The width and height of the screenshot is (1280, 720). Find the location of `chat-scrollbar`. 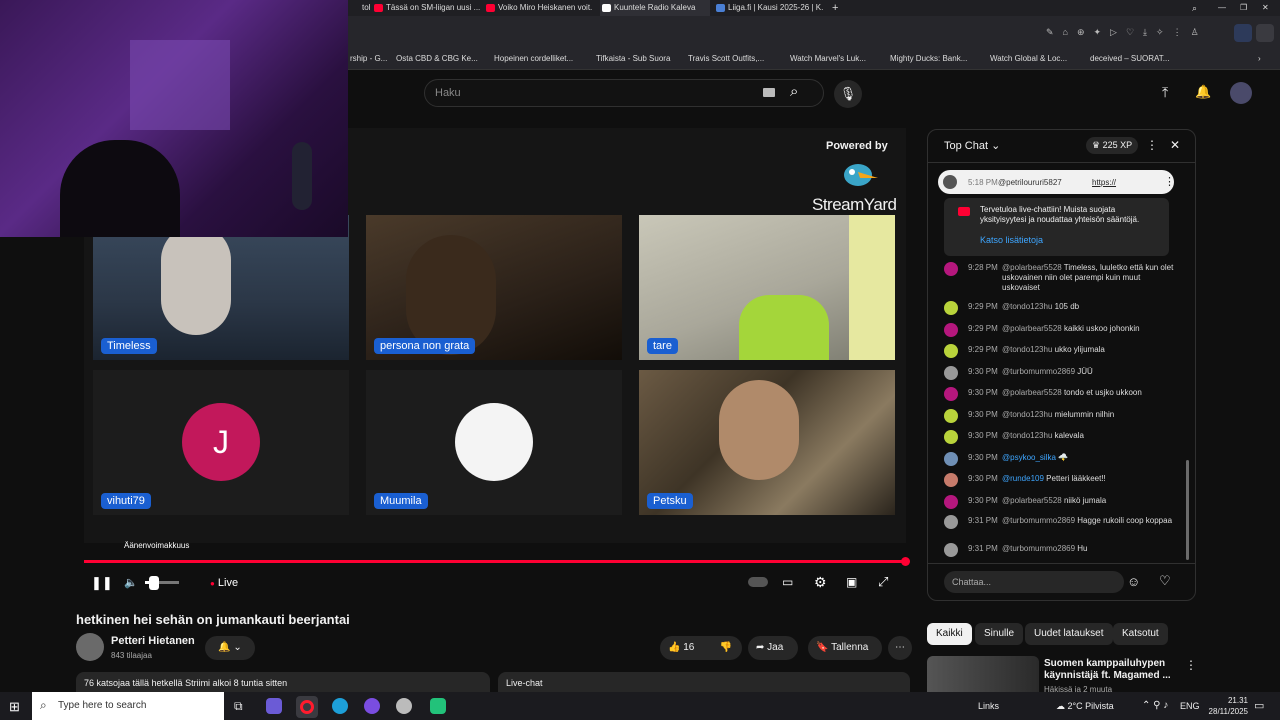

chat-scrollbar is located at coordinates (1187, 510).